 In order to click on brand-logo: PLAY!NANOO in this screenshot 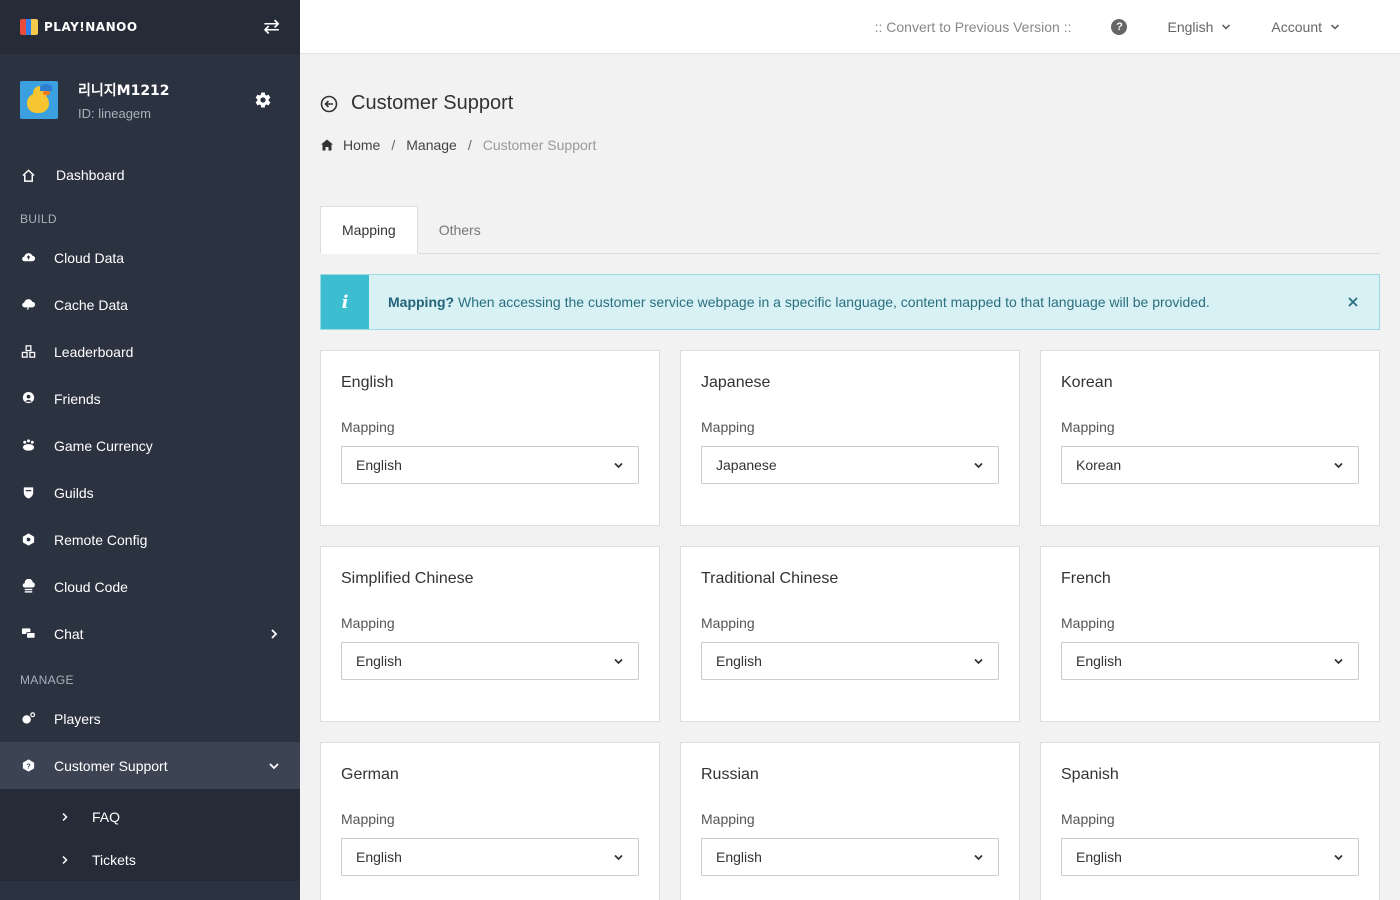, I will do `click(79, 27)`.